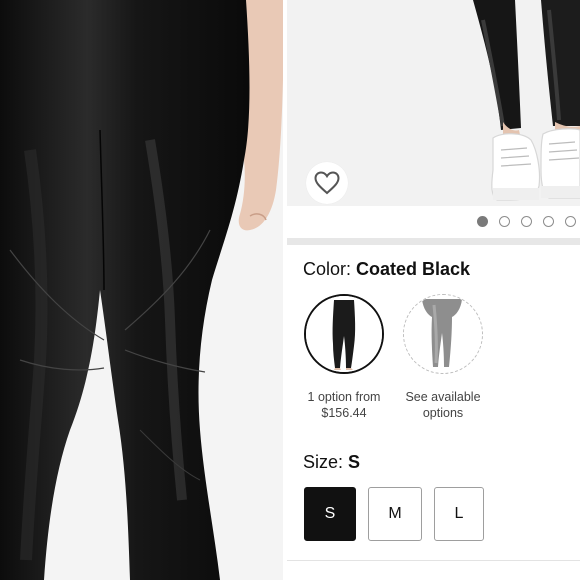 The height and width of the screenshot is (580, 580). Describe the element at coordinates (344, 405) in the screenshot. I see `swatch-caption-selected: 1 option from $156.44` at that location.